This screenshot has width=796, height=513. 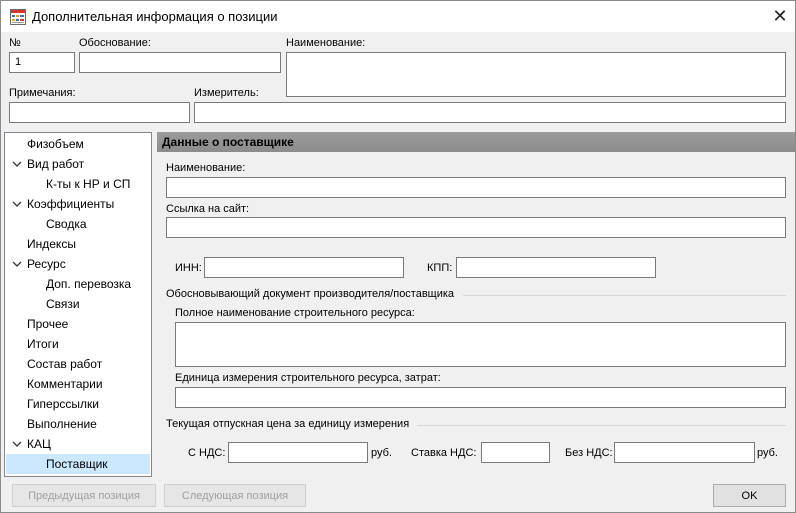 I want to click on notes-field, so click(x=99, y=112).